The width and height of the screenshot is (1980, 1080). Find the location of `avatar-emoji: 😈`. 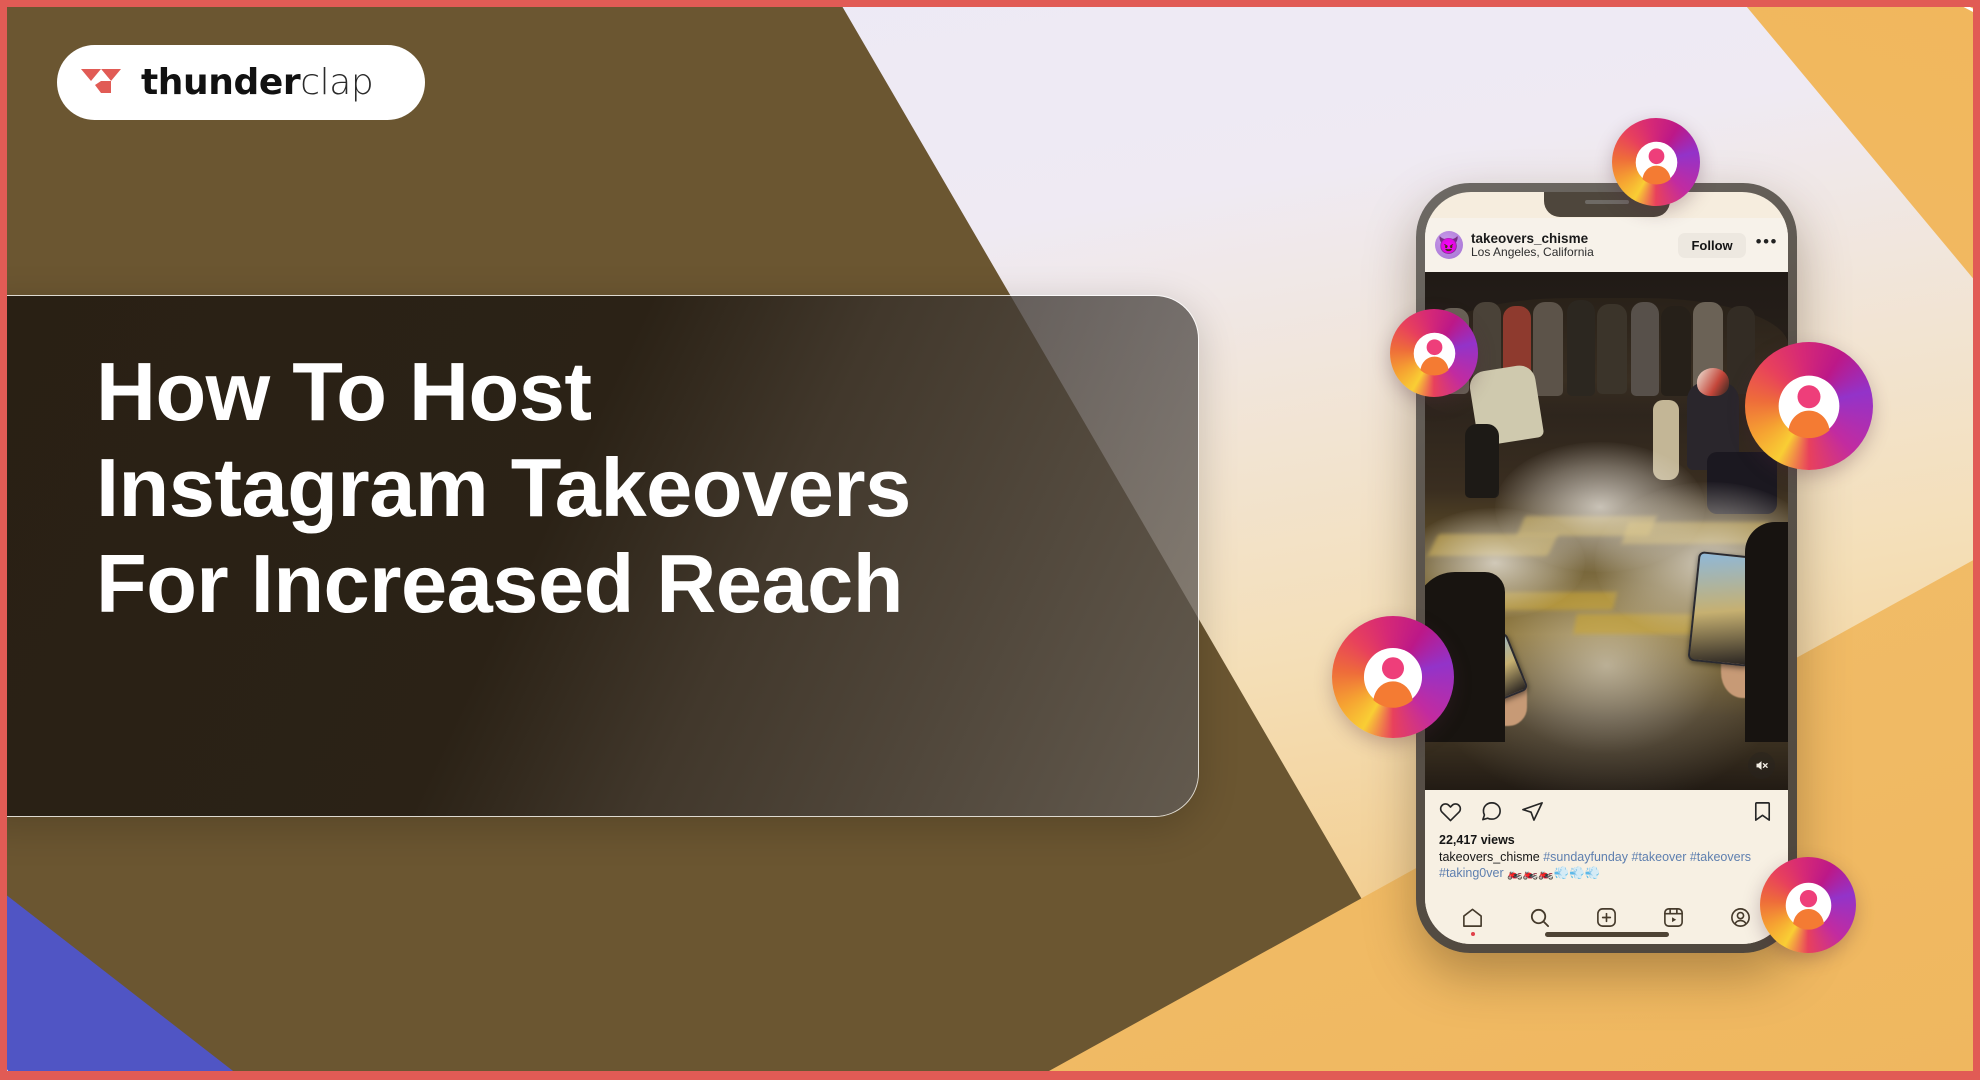

avatar-emoji: 😈 is located at coordinates (1449, 245).